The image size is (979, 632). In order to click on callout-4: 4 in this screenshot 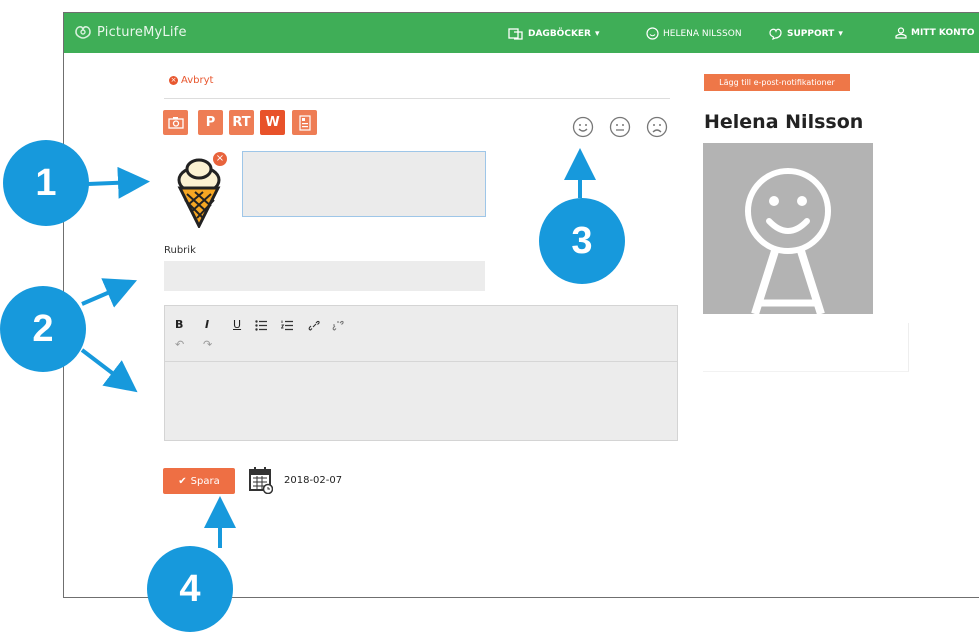, I will do `click(190, 589)`.